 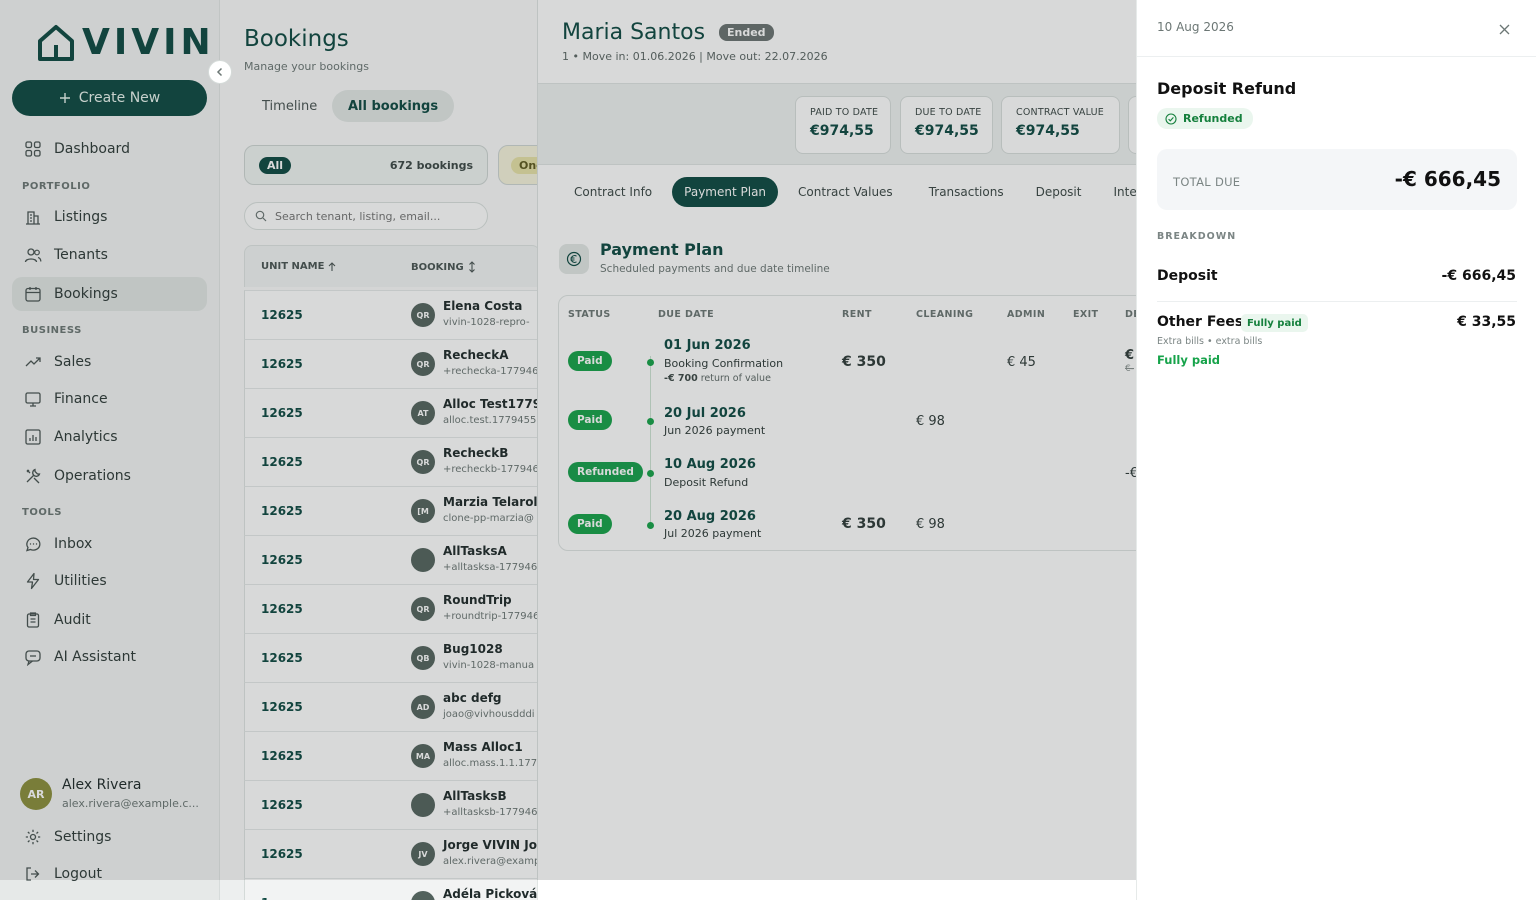 I want to click on column-booking: BOOKING, so click(x=443, y=267).